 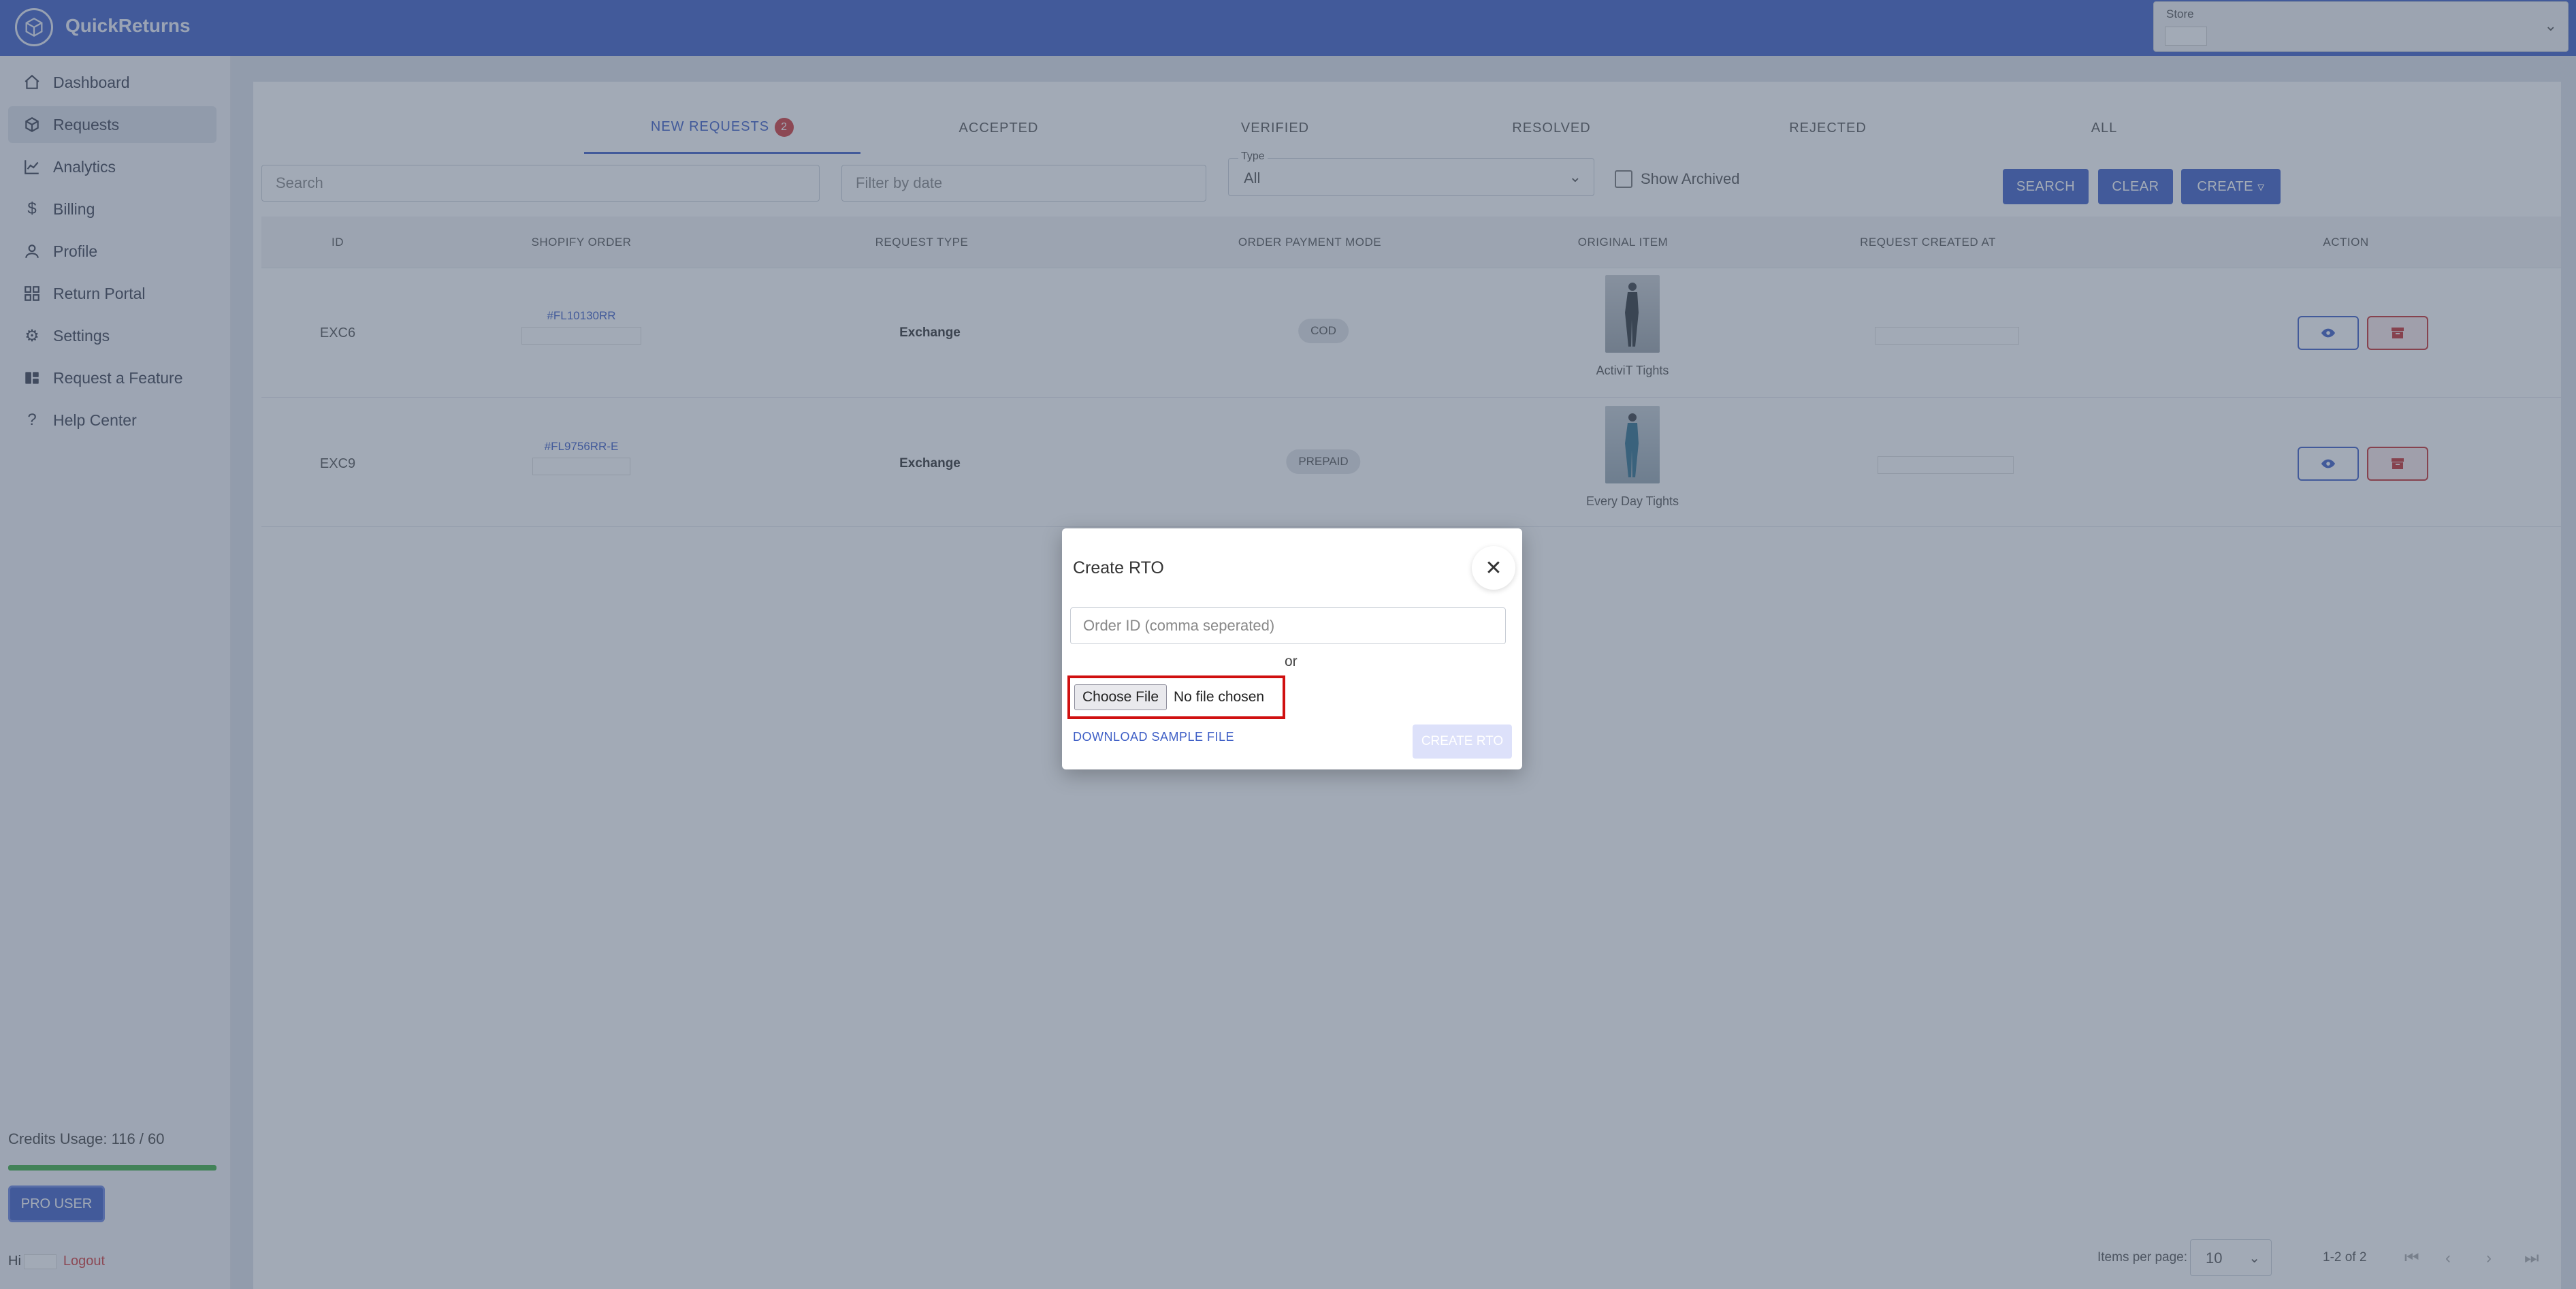 I want to click on close-icon: ✕, so click(x=1493, y=567).